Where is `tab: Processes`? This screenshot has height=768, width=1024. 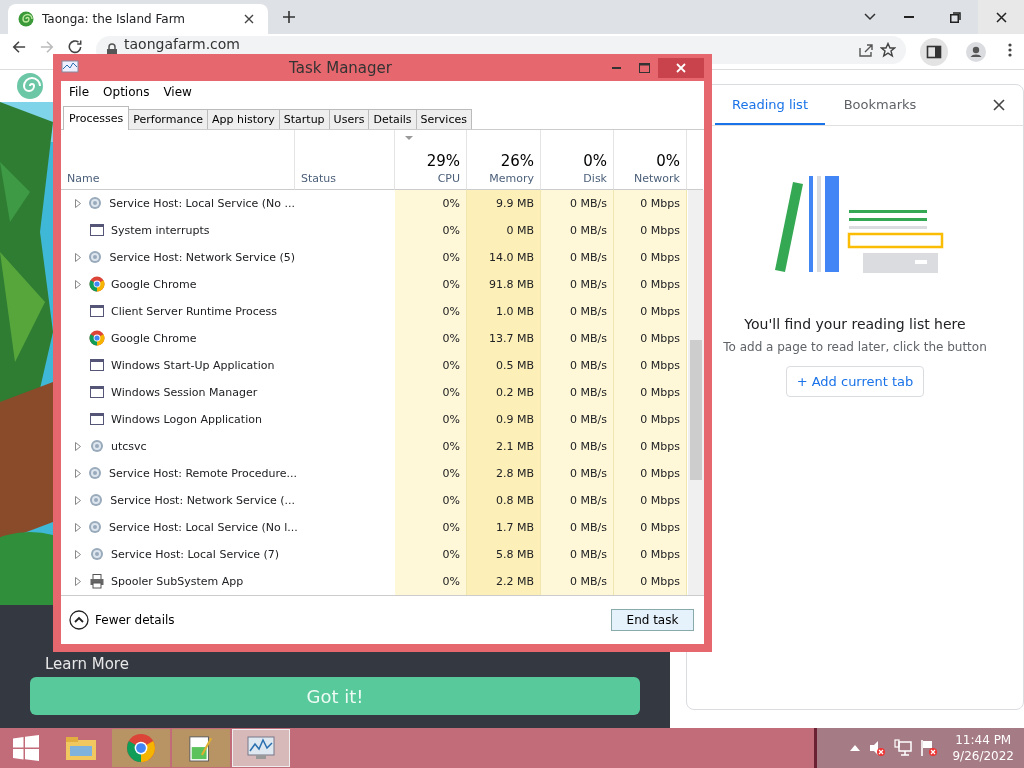 tab: Processes is located at coordinates (96, 117).